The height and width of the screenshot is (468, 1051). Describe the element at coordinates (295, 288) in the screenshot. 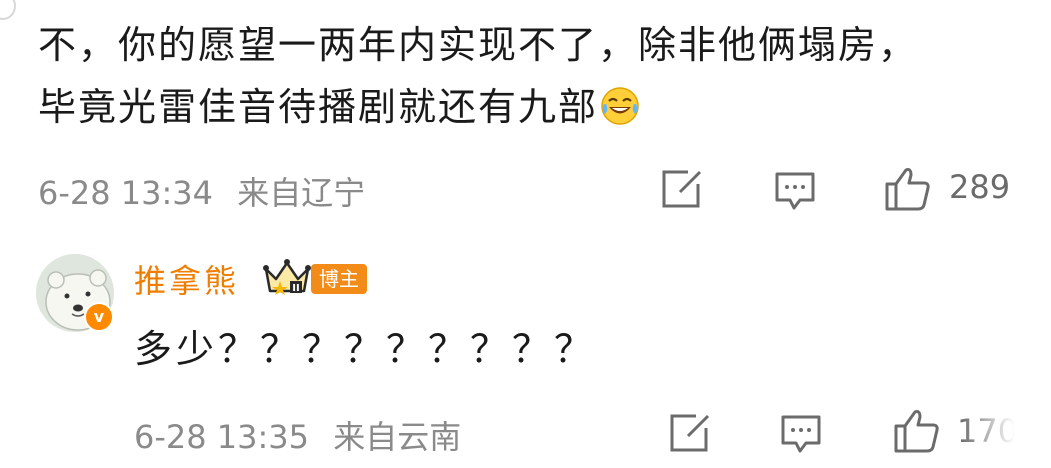

I see `crown-level: II` at that location.